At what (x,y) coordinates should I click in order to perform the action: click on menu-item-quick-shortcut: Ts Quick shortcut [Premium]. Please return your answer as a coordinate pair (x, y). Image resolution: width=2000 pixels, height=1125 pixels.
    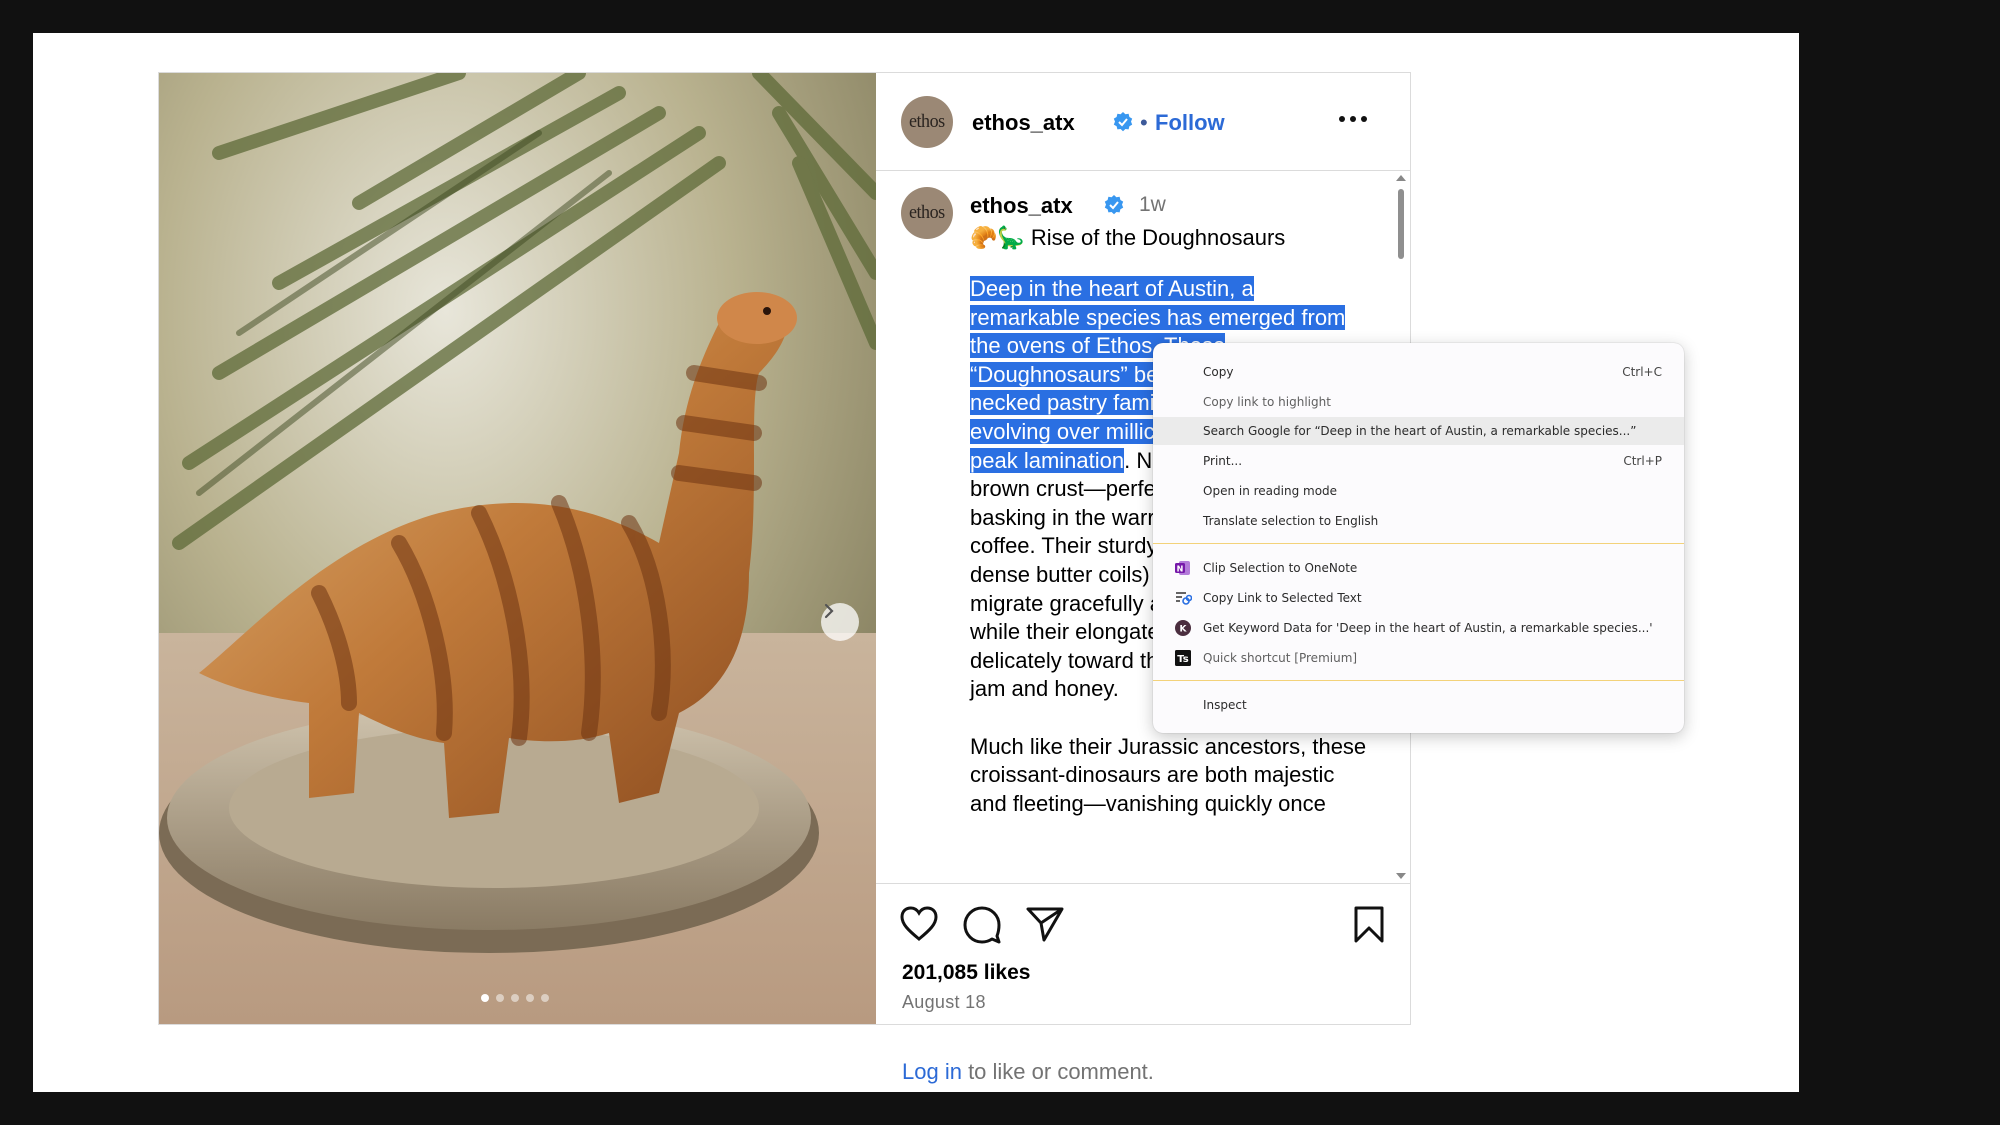
    Looking at the image, I should click on (1418, 658).